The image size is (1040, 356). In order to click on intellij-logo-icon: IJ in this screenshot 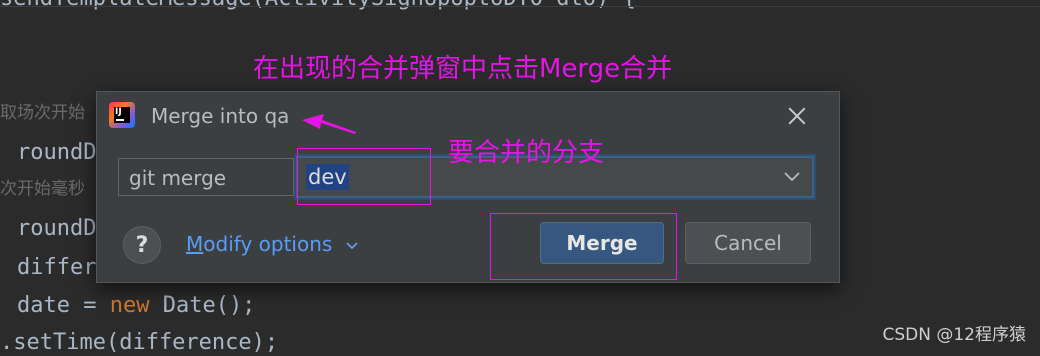, I will do `click(122, 115)`.